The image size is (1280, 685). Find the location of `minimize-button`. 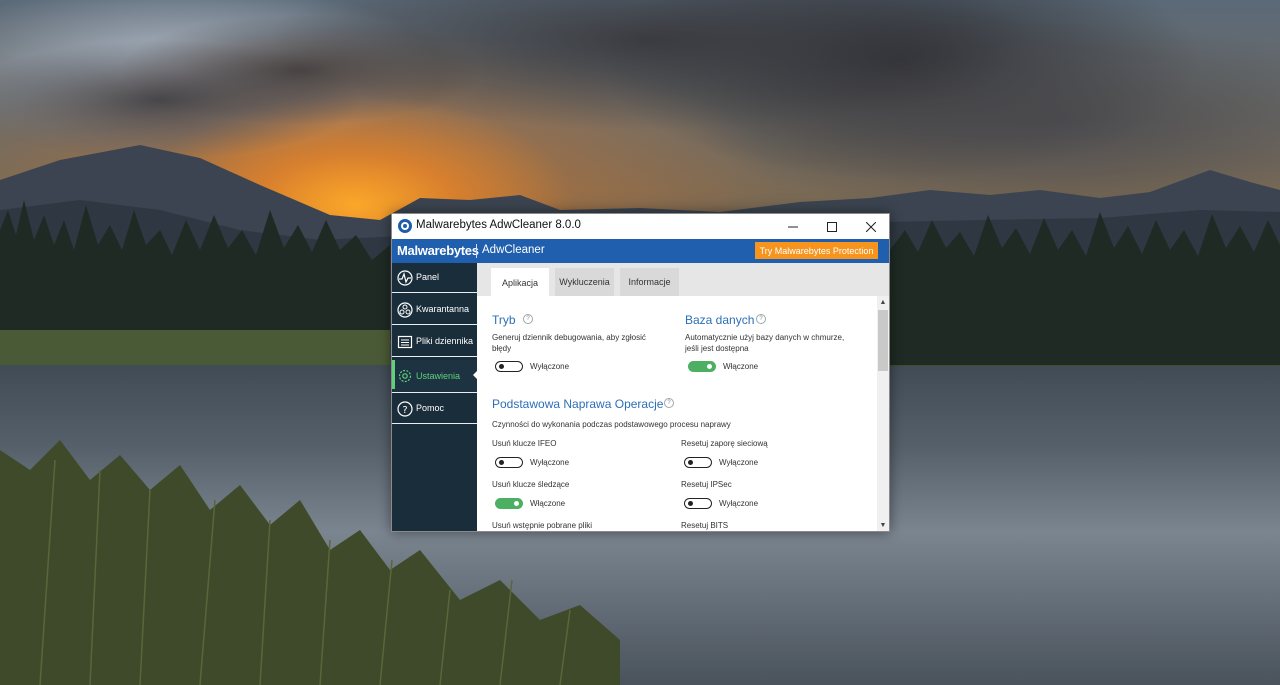

minimize-button is located at coordinates (793, 226).